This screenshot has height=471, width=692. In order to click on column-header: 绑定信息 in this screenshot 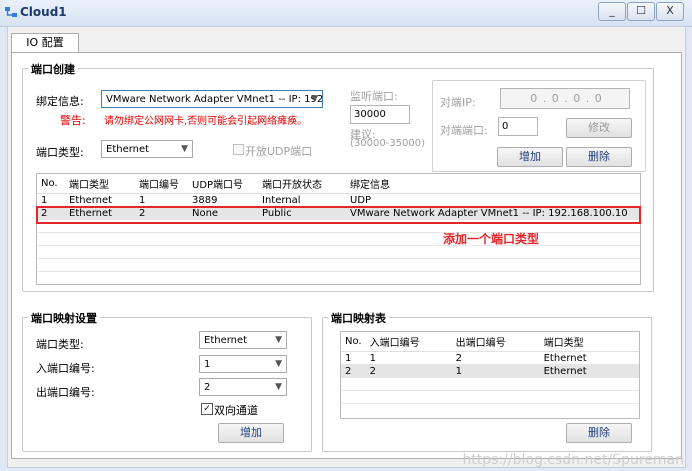, I will do `click(493, 184)`.